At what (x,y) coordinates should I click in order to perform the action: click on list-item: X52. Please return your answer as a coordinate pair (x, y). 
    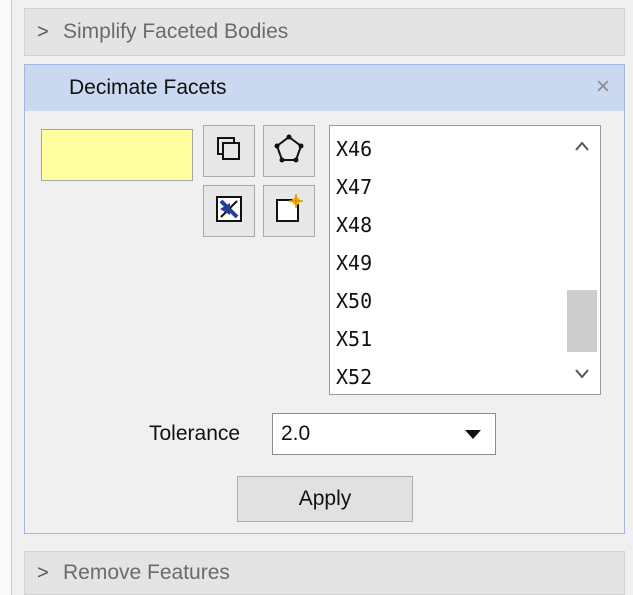
    Looking at the image, I should click on (354, 376).